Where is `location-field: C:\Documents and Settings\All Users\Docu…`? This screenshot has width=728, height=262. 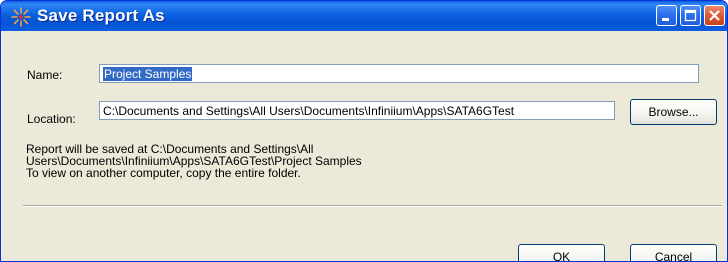
location-field: C:\Documents and Settings\All Users\Docu… is located at coordinates (357, 110).